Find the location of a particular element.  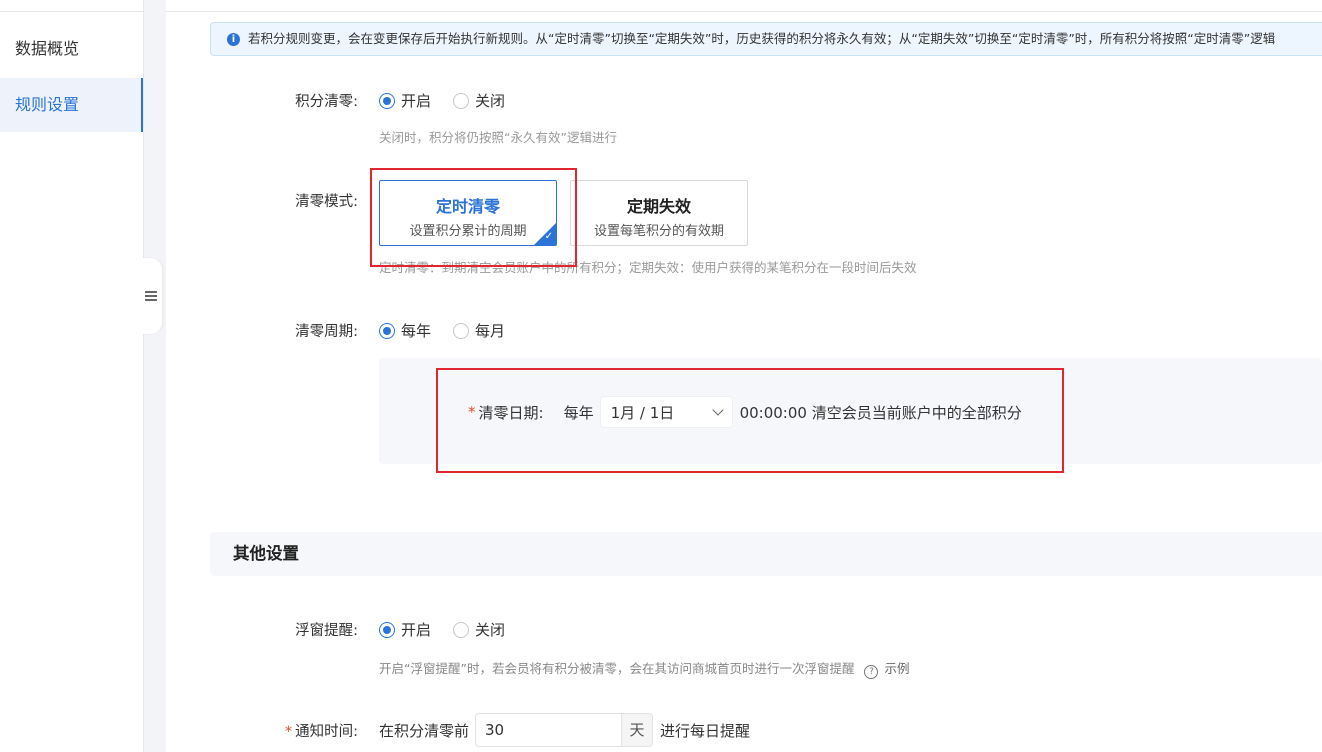

info-icon: i is located at coordinates (233, 39).